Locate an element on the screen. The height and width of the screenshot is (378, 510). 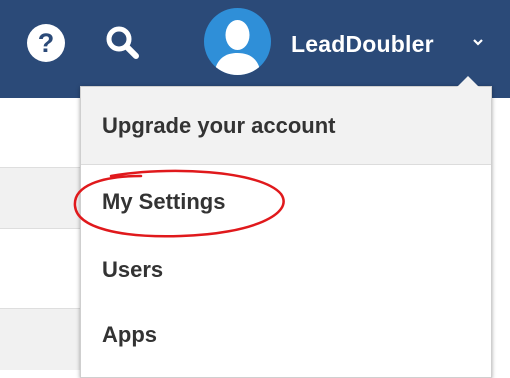
question-icon: ? is located at coordinates (46, 42).